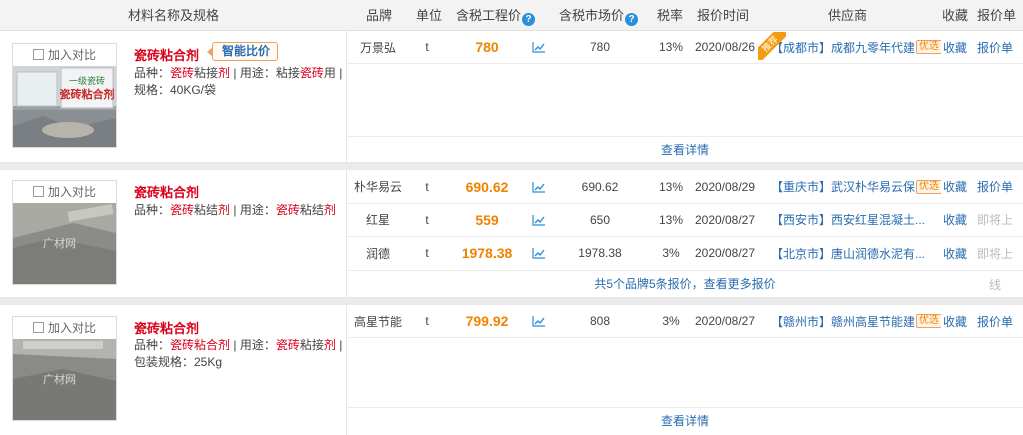 This screenshot has width=1023, height=435. Describe the element at coordinates (772, 46) in the screenshot. I see `recommend-ribbon: 推荐` at that location.